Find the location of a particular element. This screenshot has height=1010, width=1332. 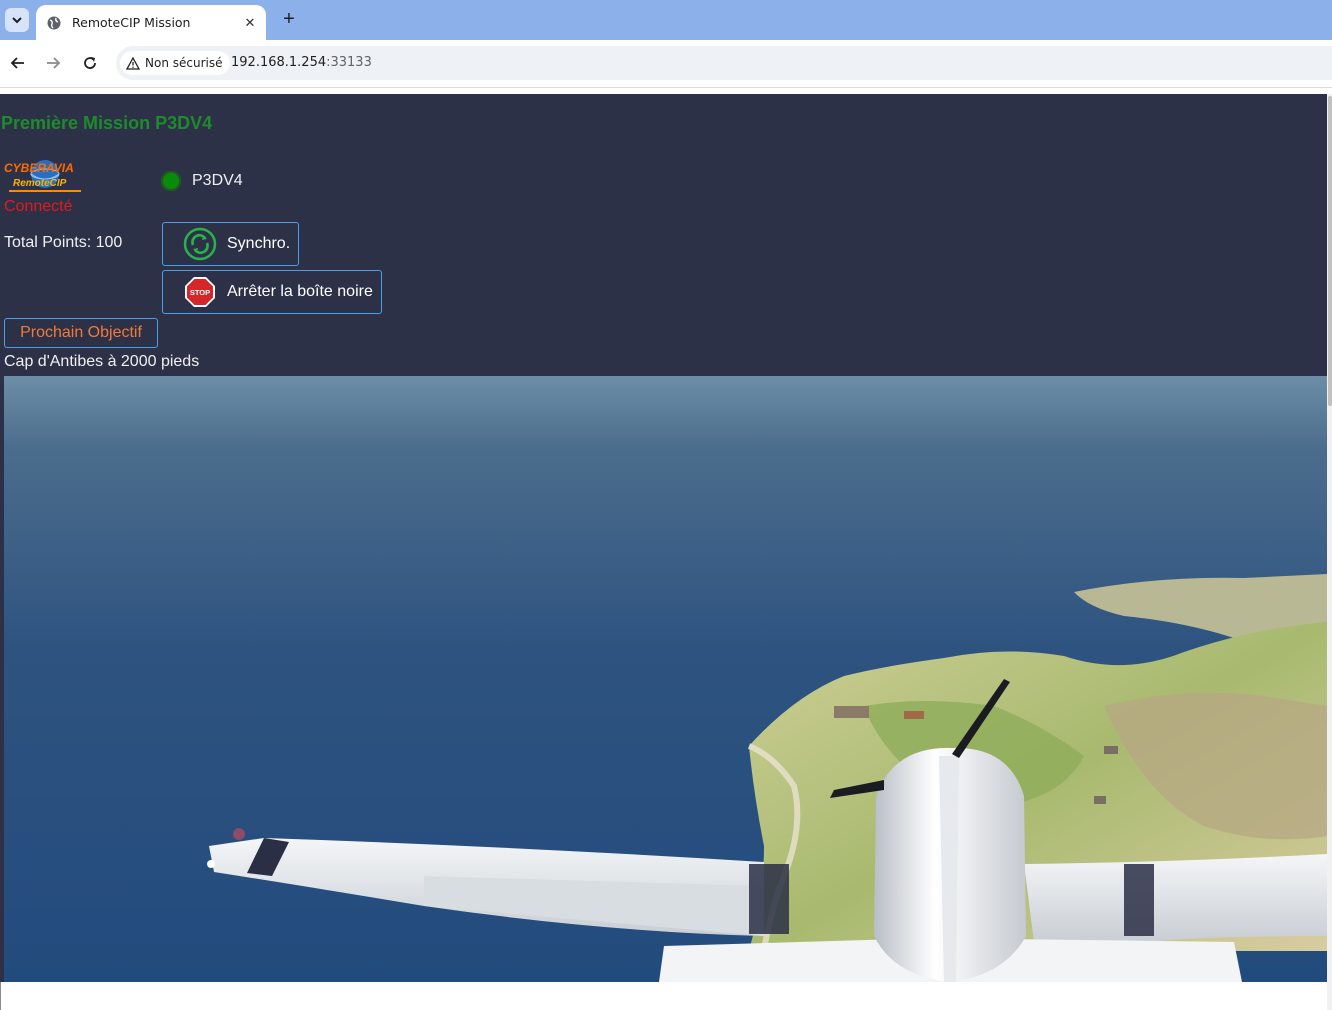

sync-icon is located at coordinates (200, 244).